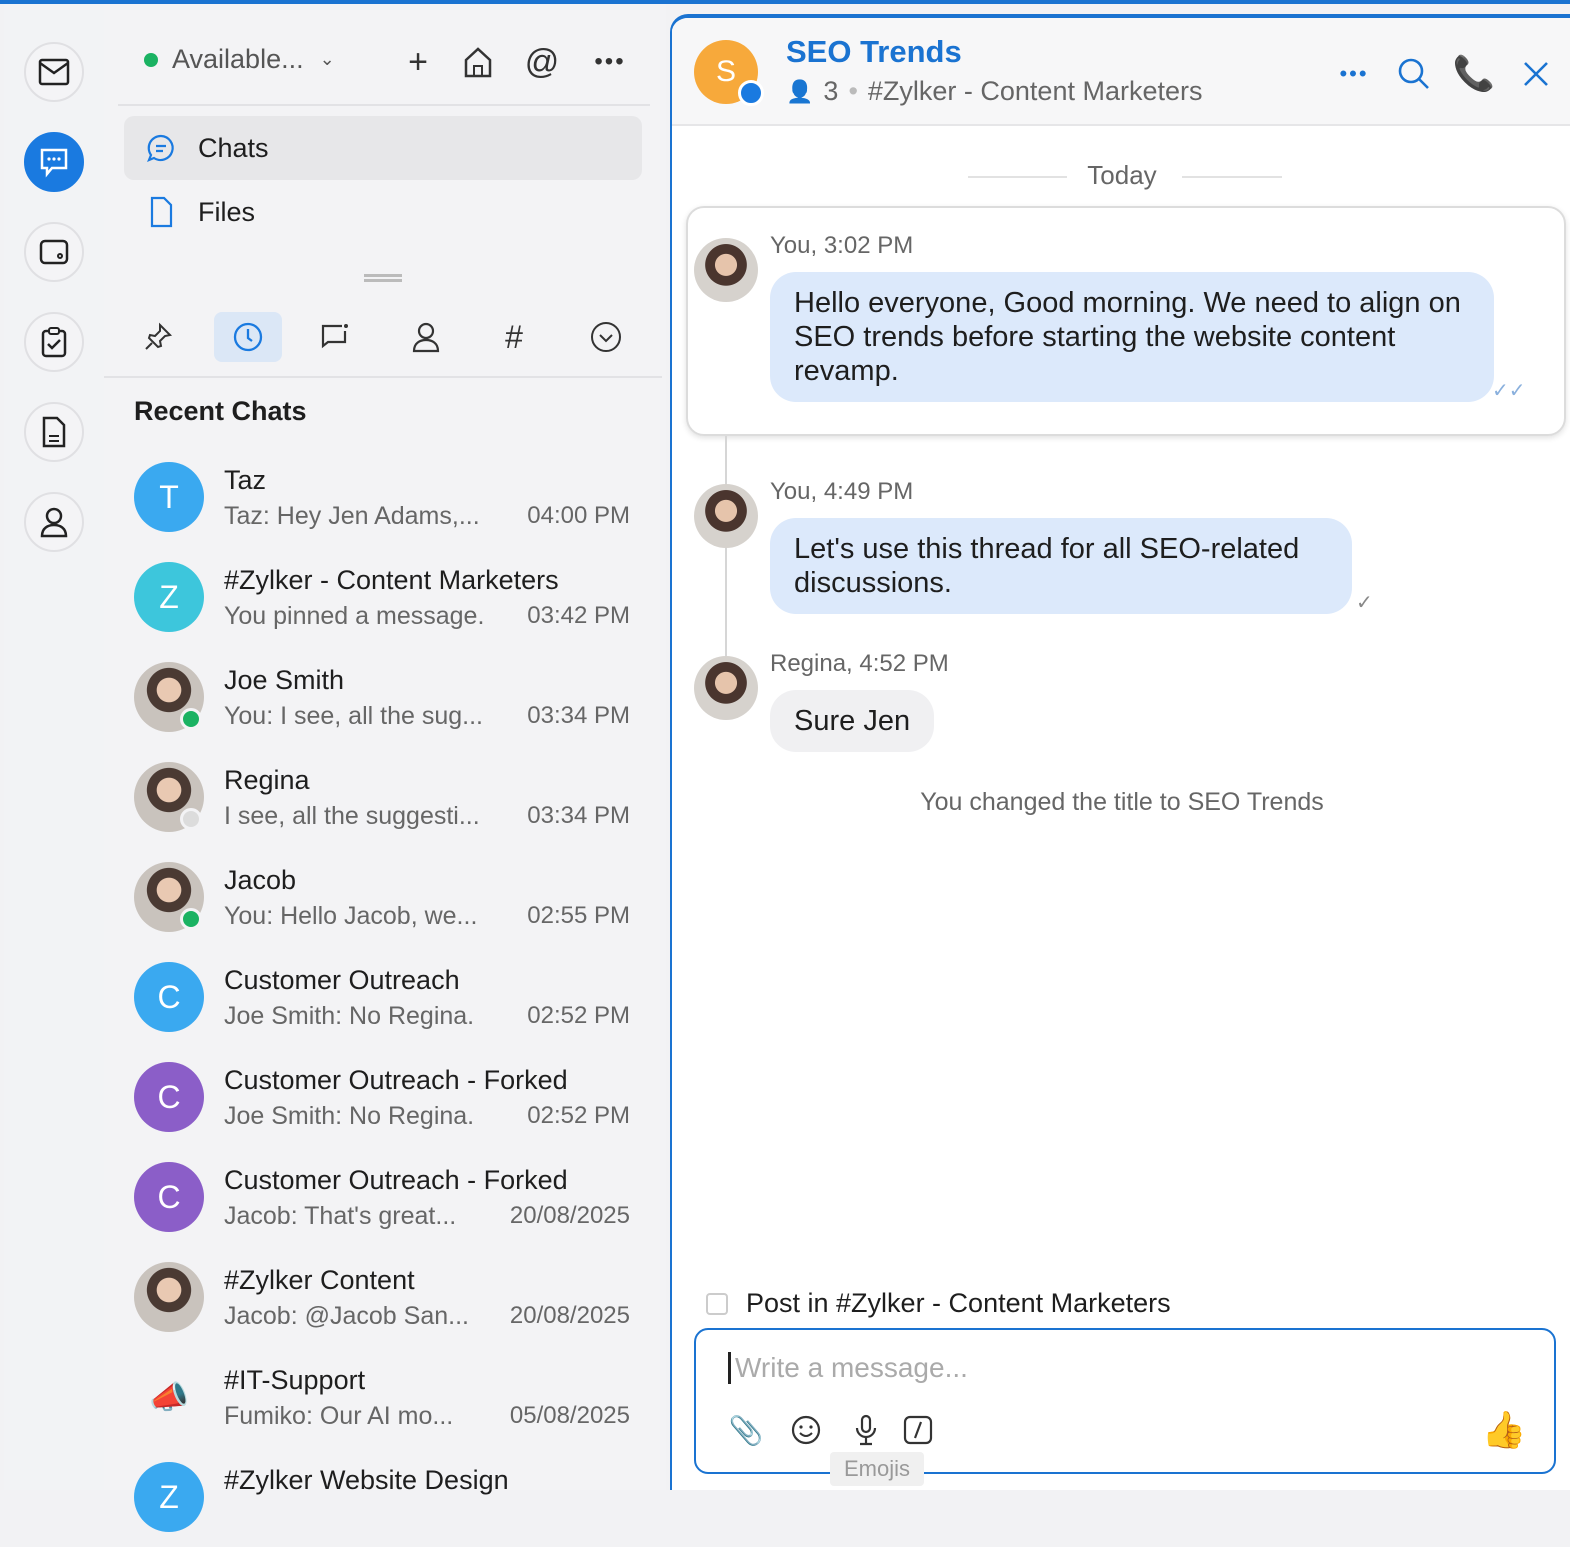  Describe the element at coordinates (383, 148) in the screenshot. I see `nav-chats: Chats` at that location.